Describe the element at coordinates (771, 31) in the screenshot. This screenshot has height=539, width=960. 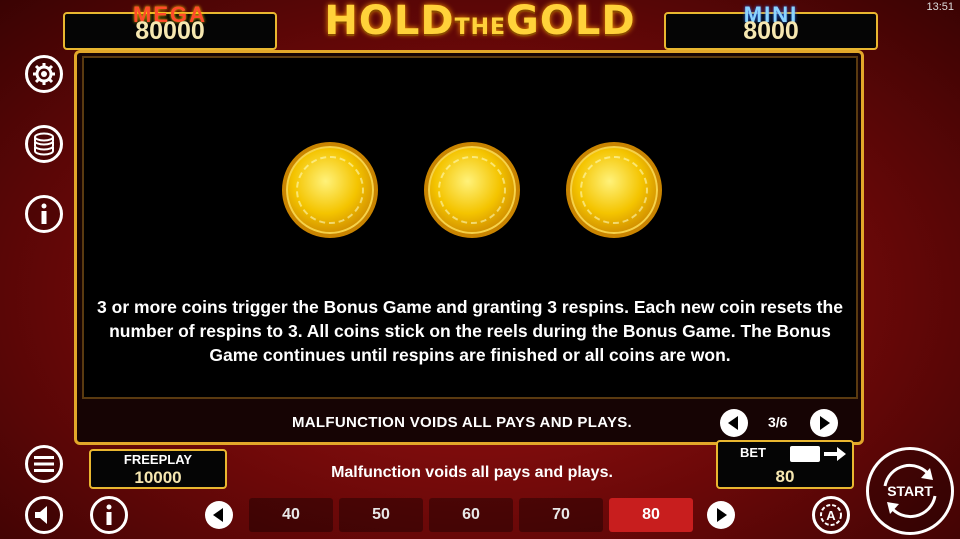
I see `mini-jackpot-value: 8000` at that location.